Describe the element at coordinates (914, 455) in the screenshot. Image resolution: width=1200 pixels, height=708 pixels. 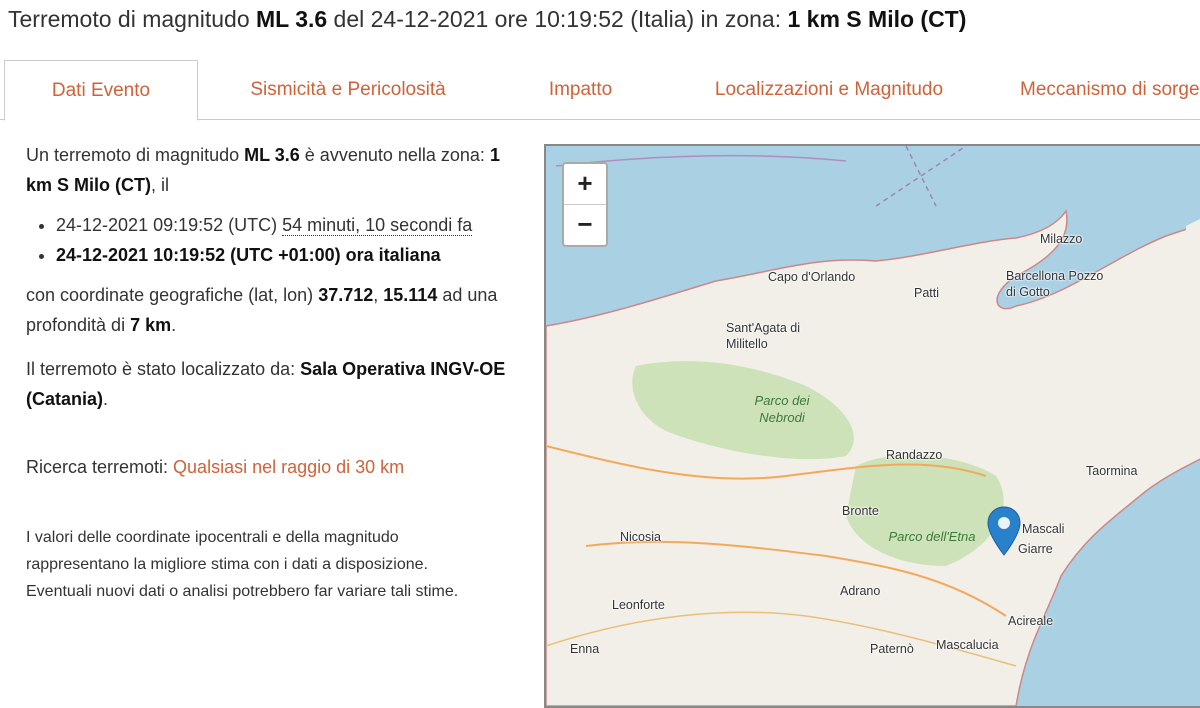
I see `map-label-randazzo: Randazzo` at that location.